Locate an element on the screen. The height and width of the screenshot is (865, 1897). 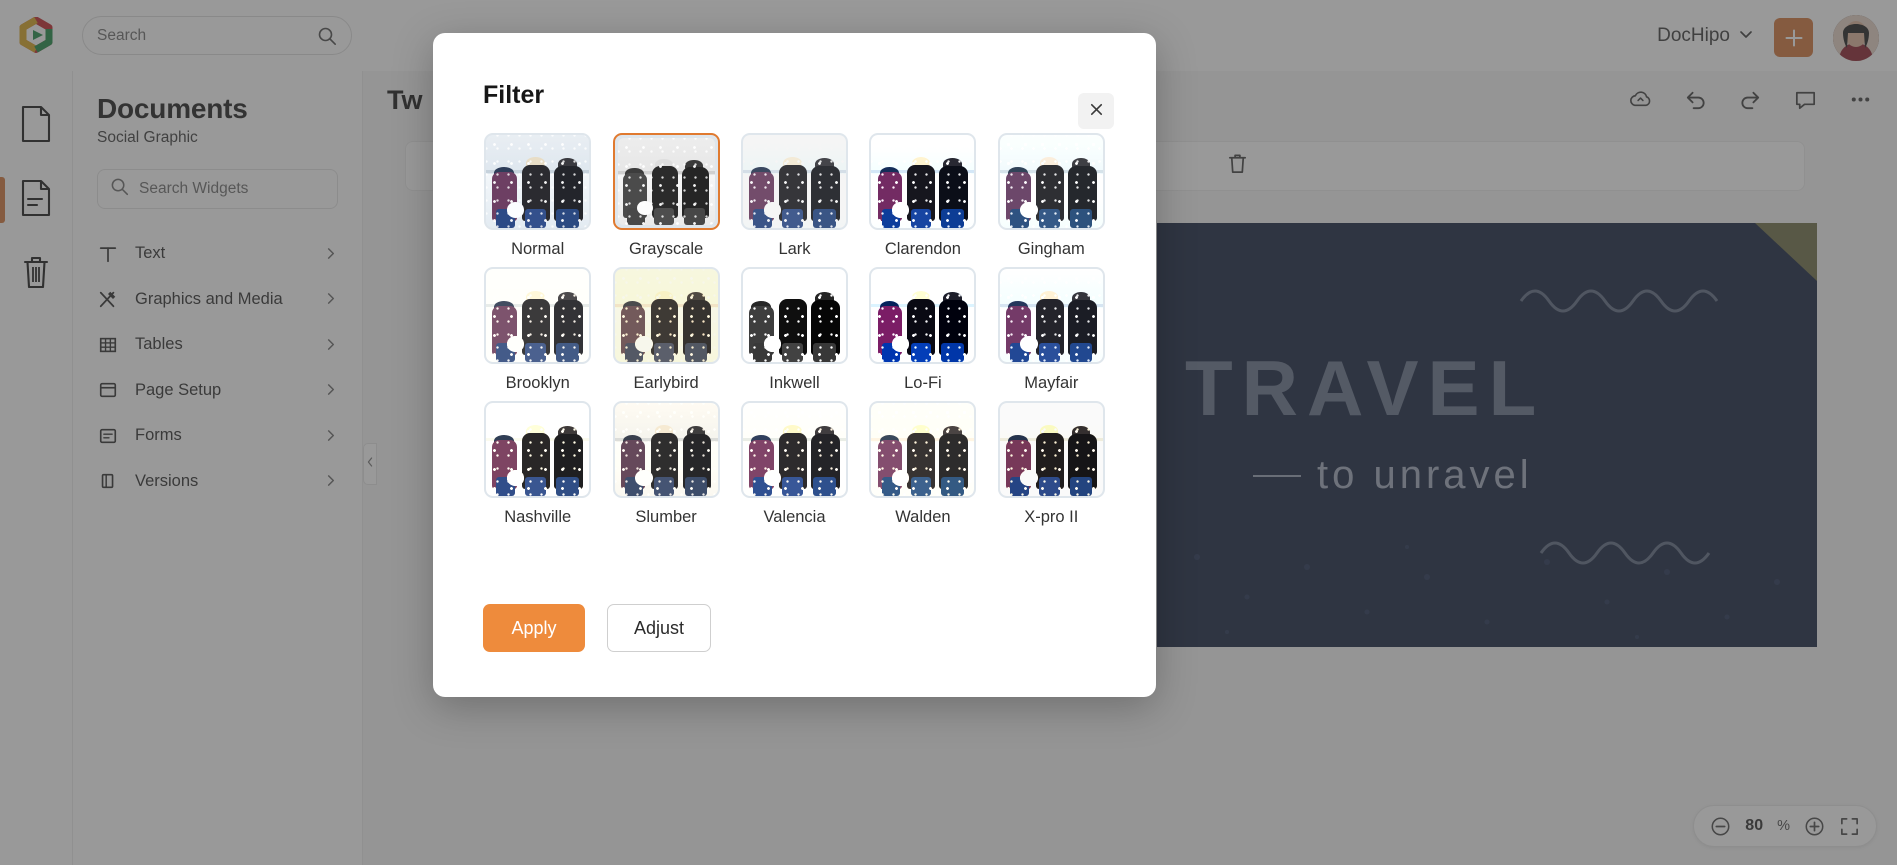
filter-option-nashville: Nashville is located at coordinates (537, 464).